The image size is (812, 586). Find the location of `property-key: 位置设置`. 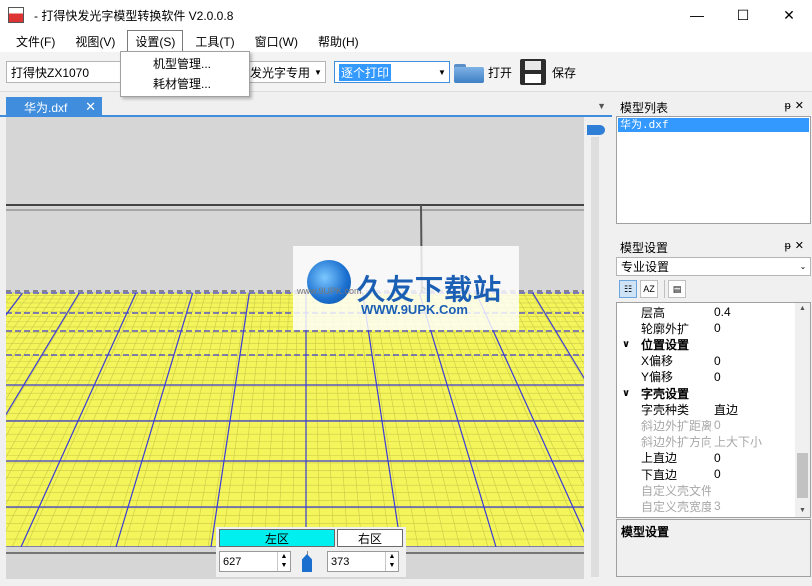

property-key: 位置设置 is located at coordinates (665, 344).